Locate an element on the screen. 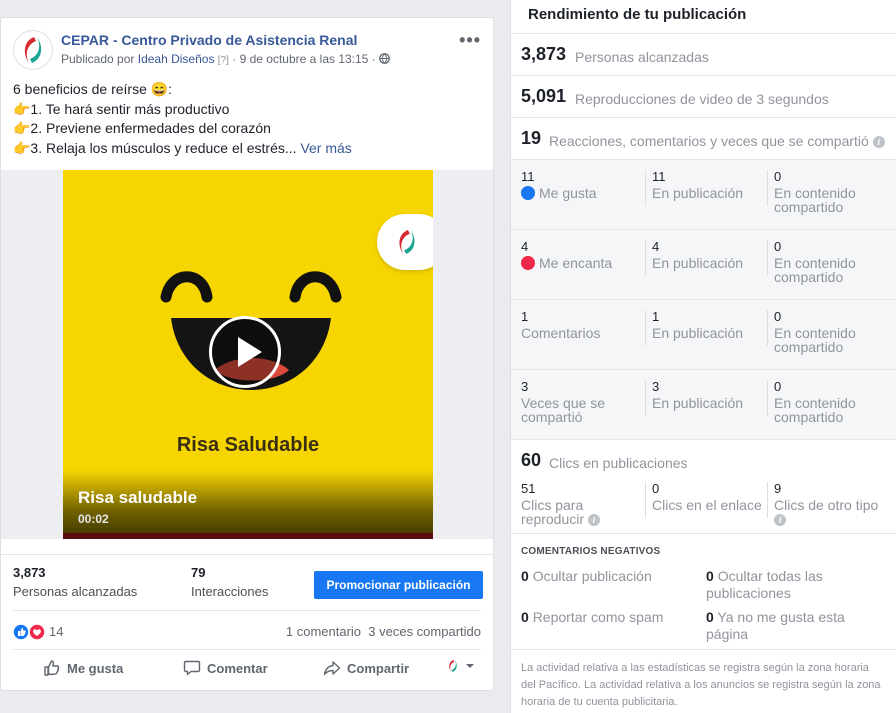 This screenshot has height=713, width=896. love-total: 4 Me encanta is located at coordinates (581, 255).